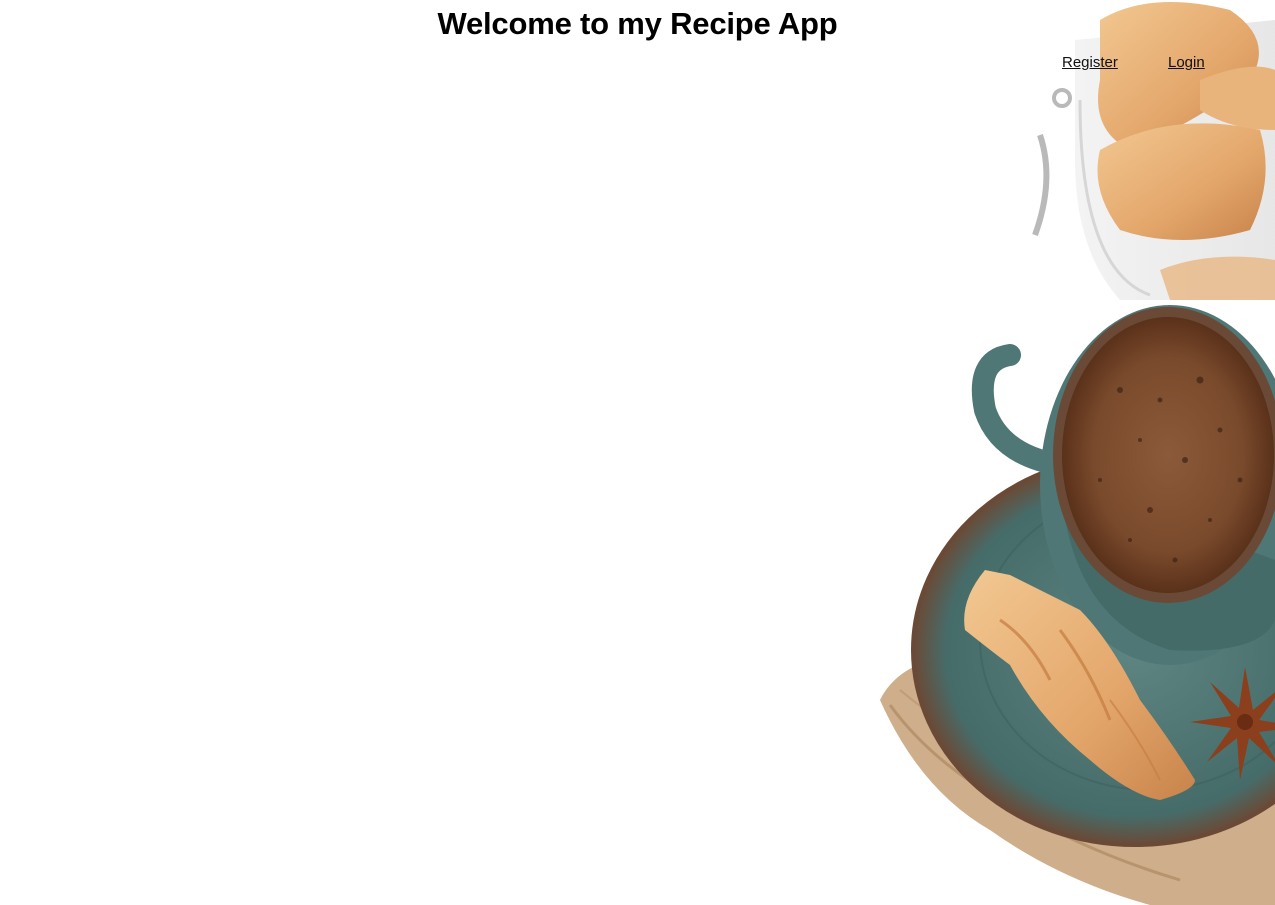 The image size is (1275, 905). What do you see at coordinates (1090, 62) in the screenshot?
I see `register-link: Register` at bounding box center [1090, 62].